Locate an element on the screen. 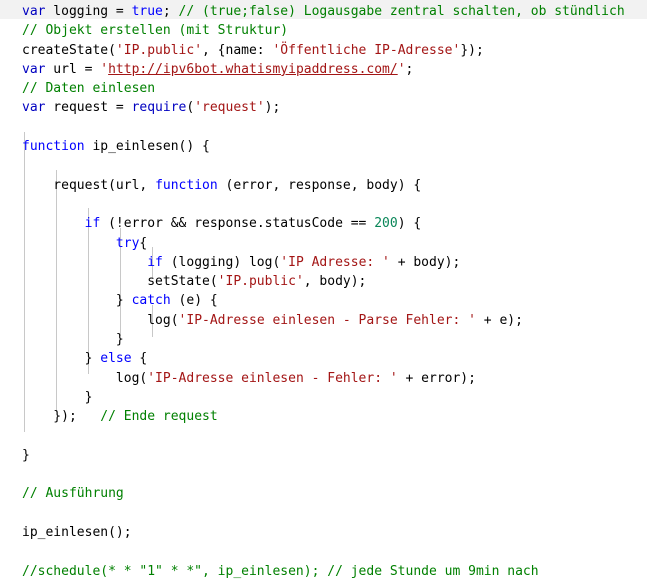 The height and width of the screenshot is (581, 647). code-line: // Objekt erstellen (mit Struktur) is located at coordinates (334, 30).